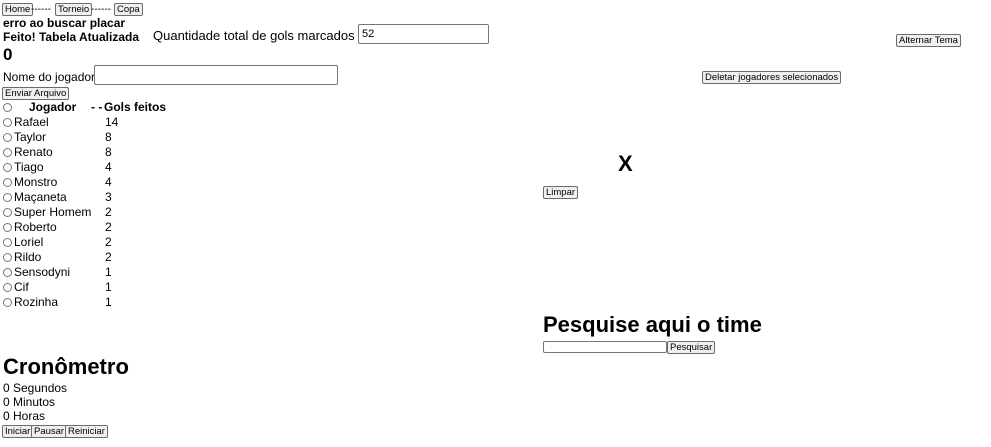 The width and height of the screenshot is (991, 447). I want to click on player-name: Rozinha, so click(36, 302).